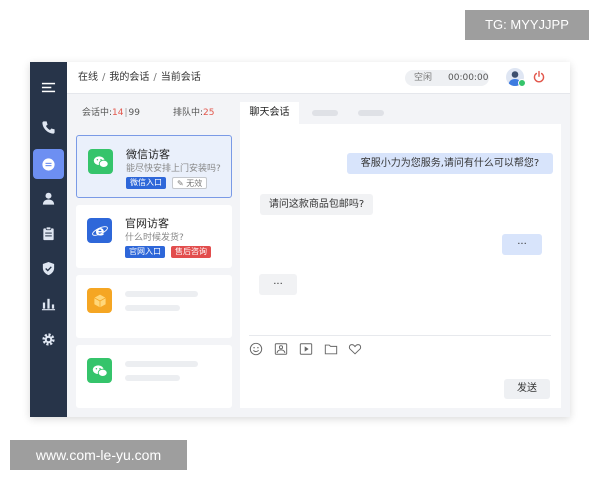 This screenshot has width=600, height=480. What do you see at coordinates (182, 183) in the screenshot?
I see `edit-icon: ✎` at bounding box center [182, 183].